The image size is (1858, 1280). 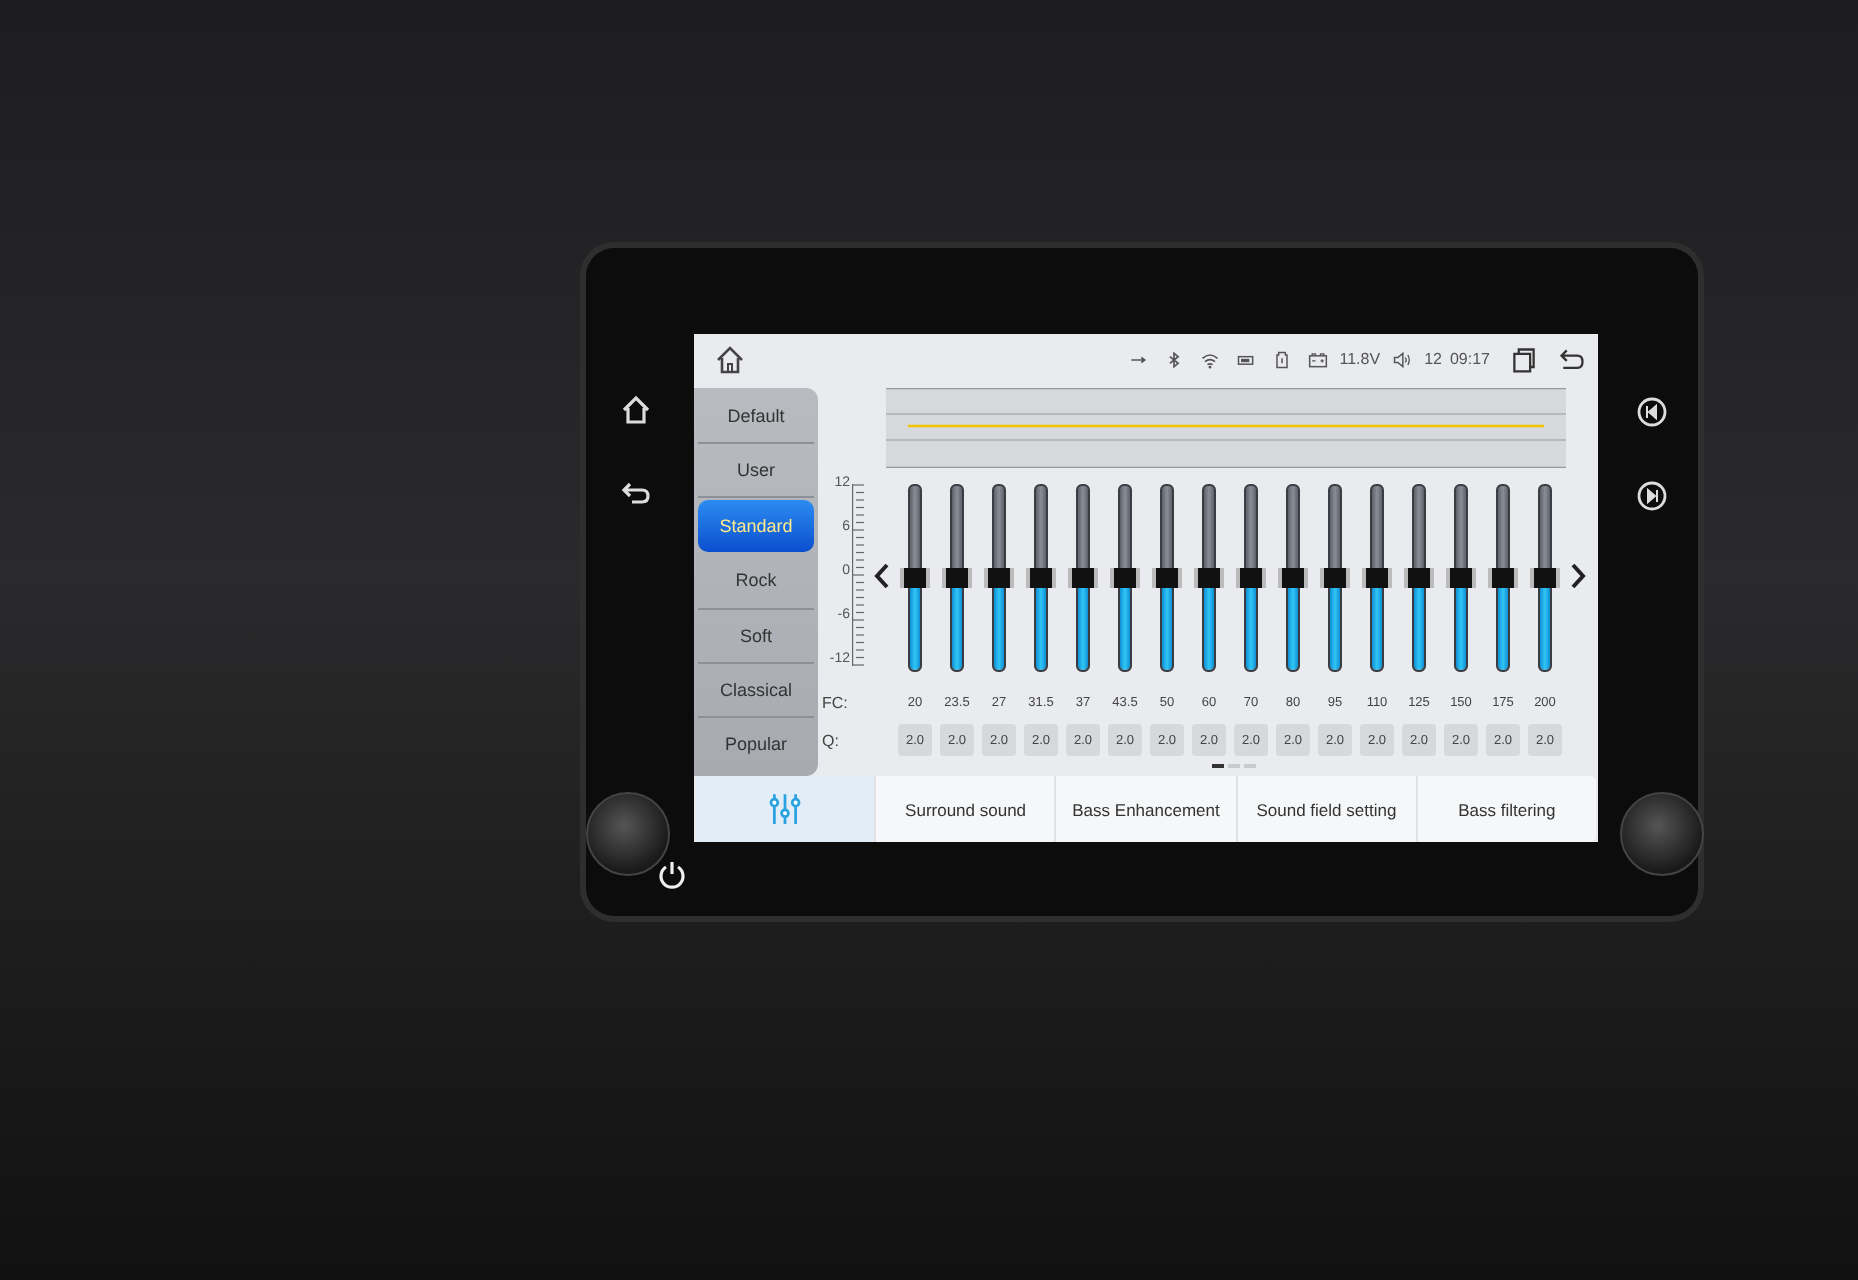 I want to click on chevron-left-icon, so click(x=882, y=576).